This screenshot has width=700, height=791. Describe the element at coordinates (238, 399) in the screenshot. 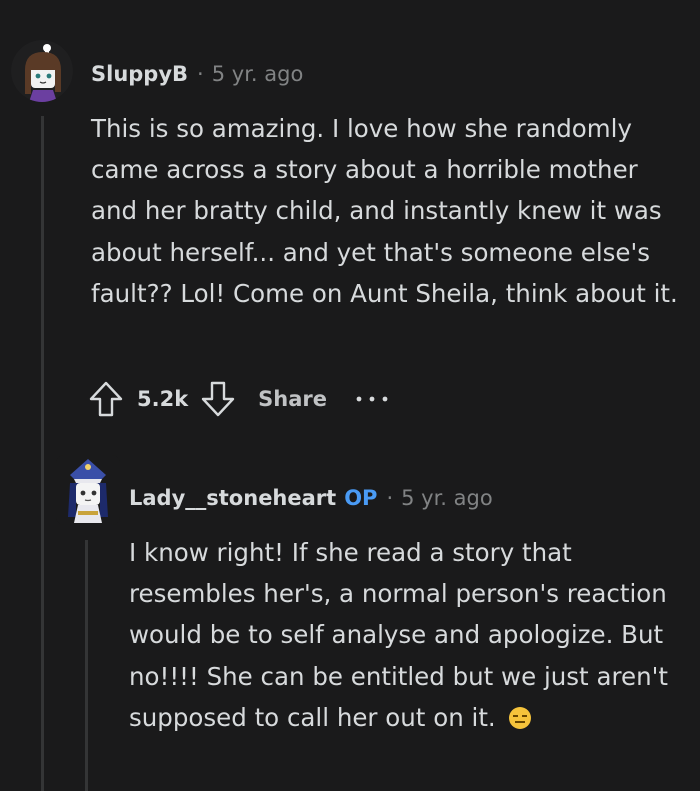

I see `comment-actions: 5.2k Share` at that location.